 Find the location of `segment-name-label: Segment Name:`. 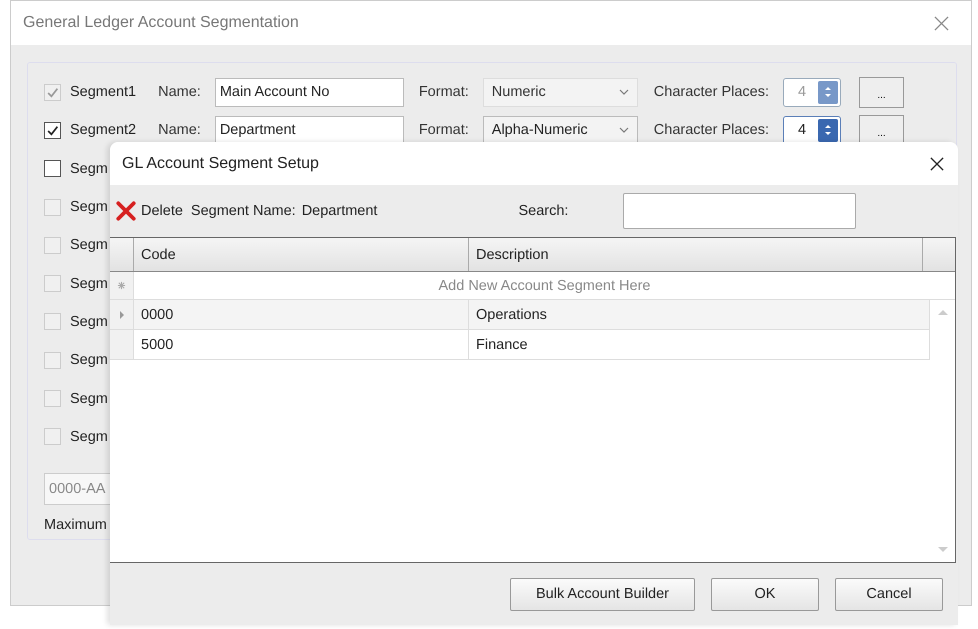

segment-name-label: Segment Name: is located at coordinates (243, 211).